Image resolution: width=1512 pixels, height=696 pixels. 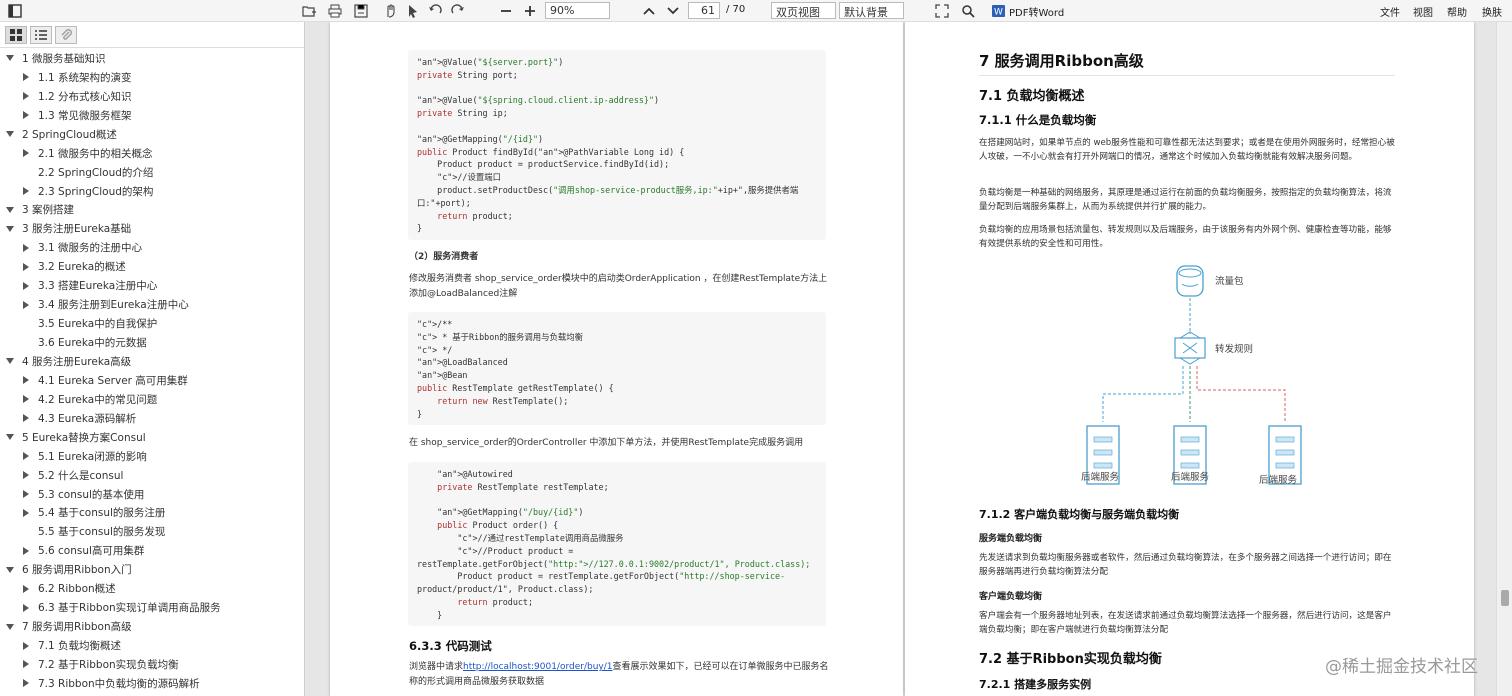 What do you see at coordinates (391, 11) in the screenshot?
I see `hand-tool-icon` at bounding box center [391, 11].